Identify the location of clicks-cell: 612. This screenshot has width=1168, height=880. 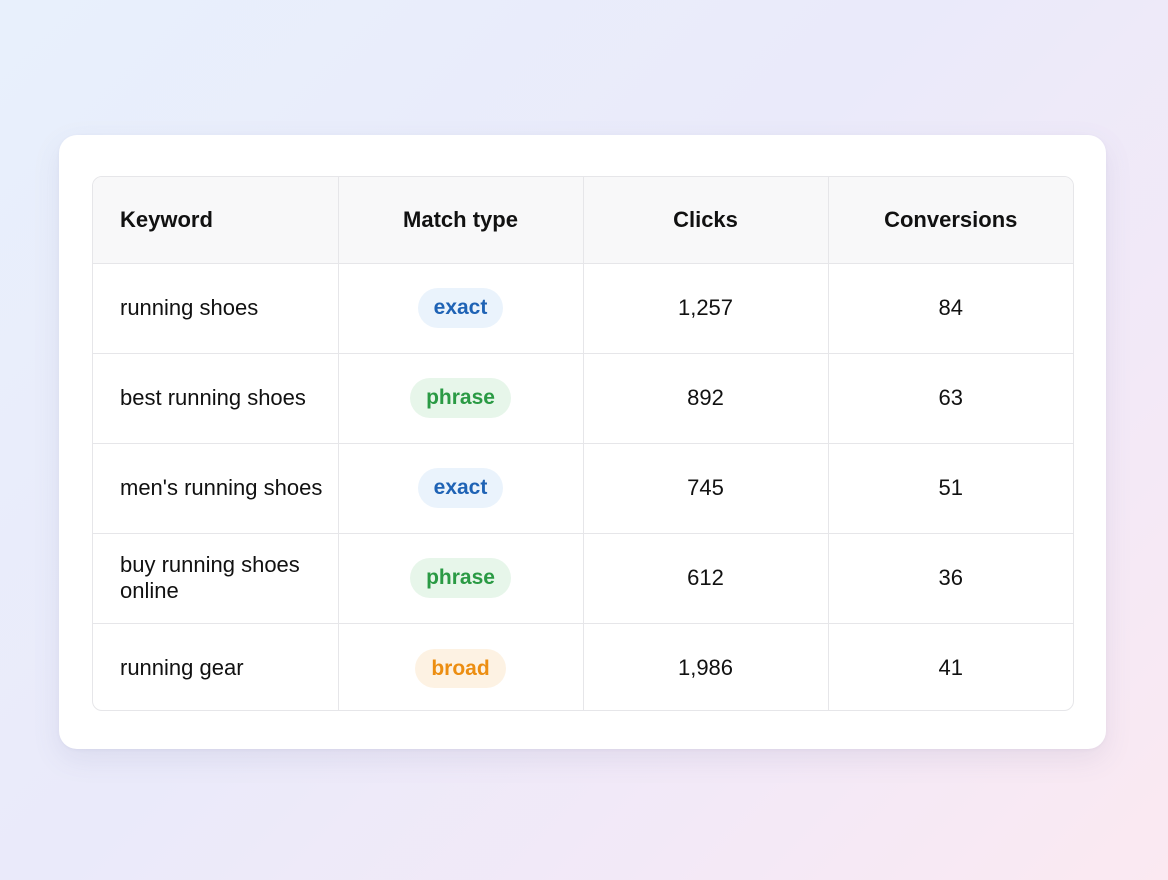
(706, 578).